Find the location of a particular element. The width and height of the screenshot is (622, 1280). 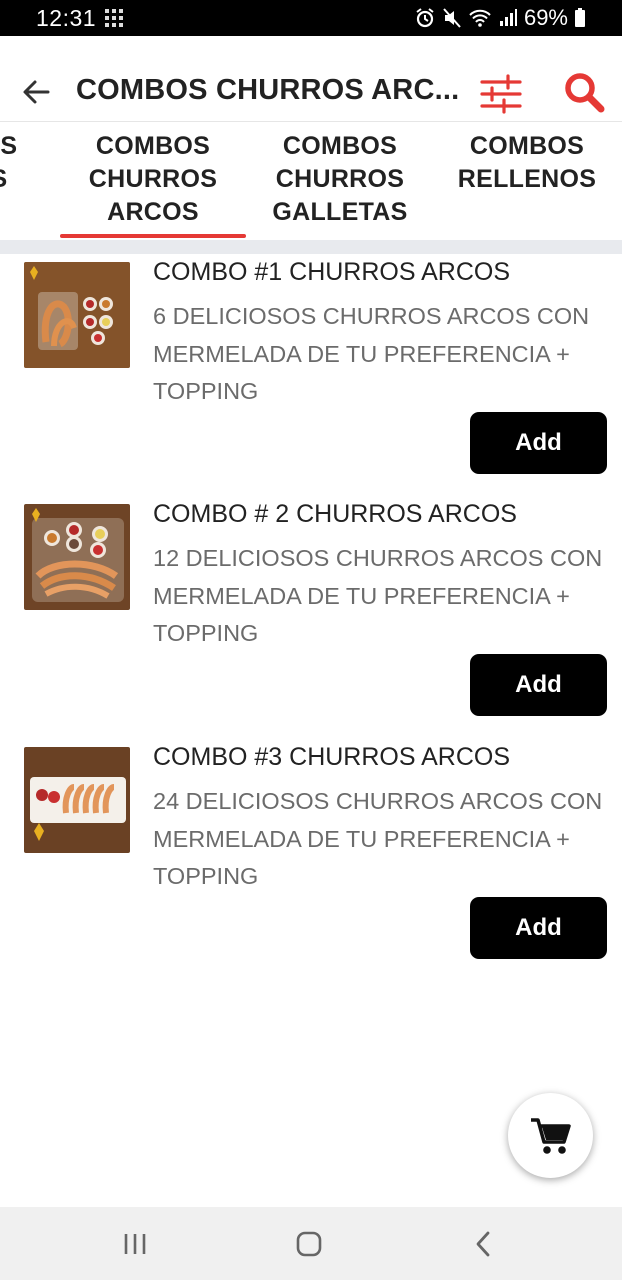

wifi-icon is located at coordinates (480, 18).